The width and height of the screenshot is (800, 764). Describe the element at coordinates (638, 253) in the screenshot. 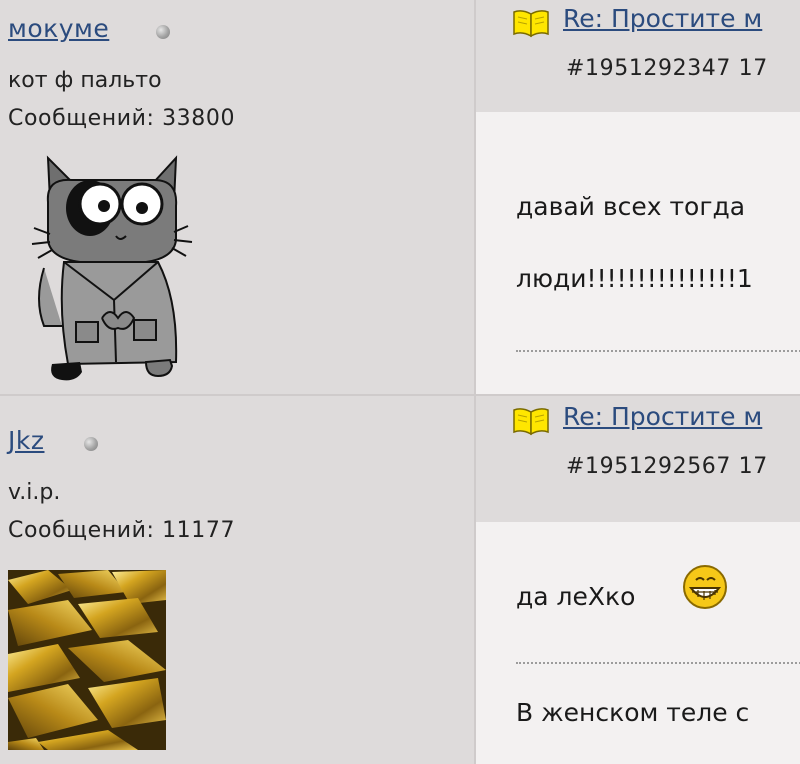

I see `post-body: давай всех тогда люди!!!!!!!!!!!!!!!1` at that location.